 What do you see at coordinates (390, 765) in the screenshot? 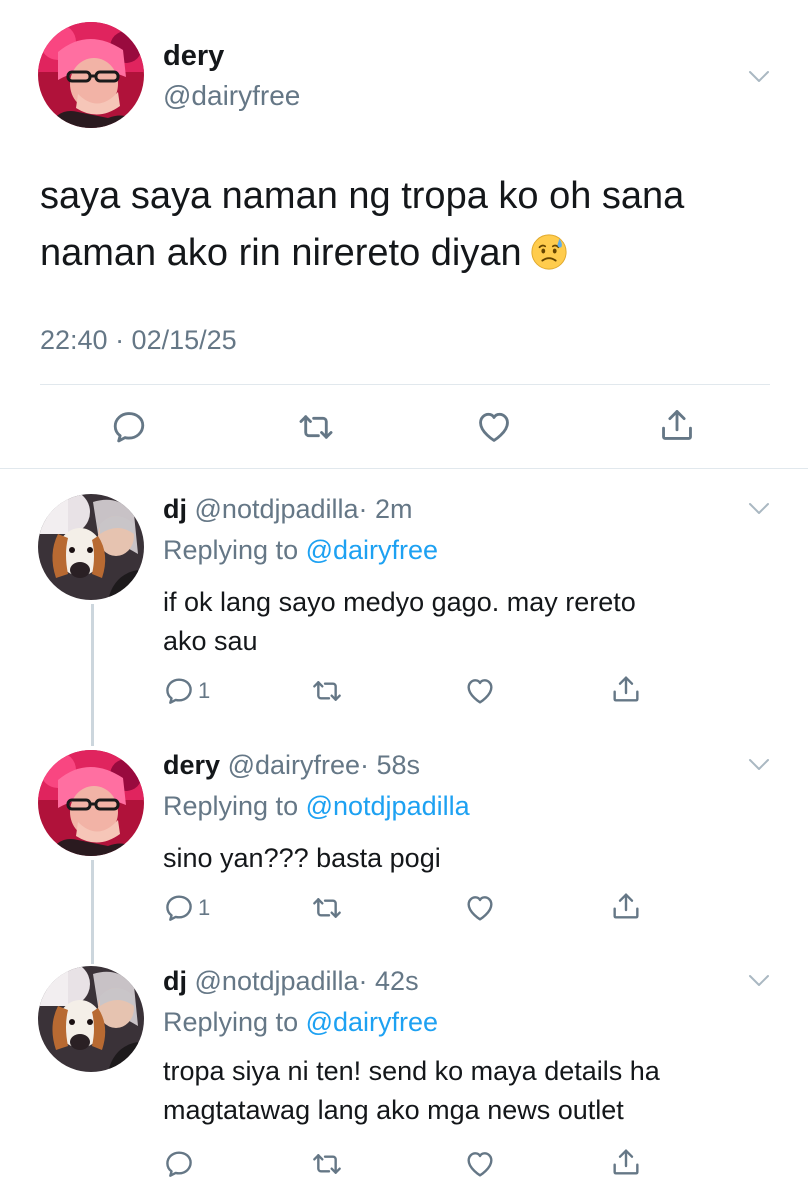
I see `reply-time: · 58s` at bounding box center [390, 765].